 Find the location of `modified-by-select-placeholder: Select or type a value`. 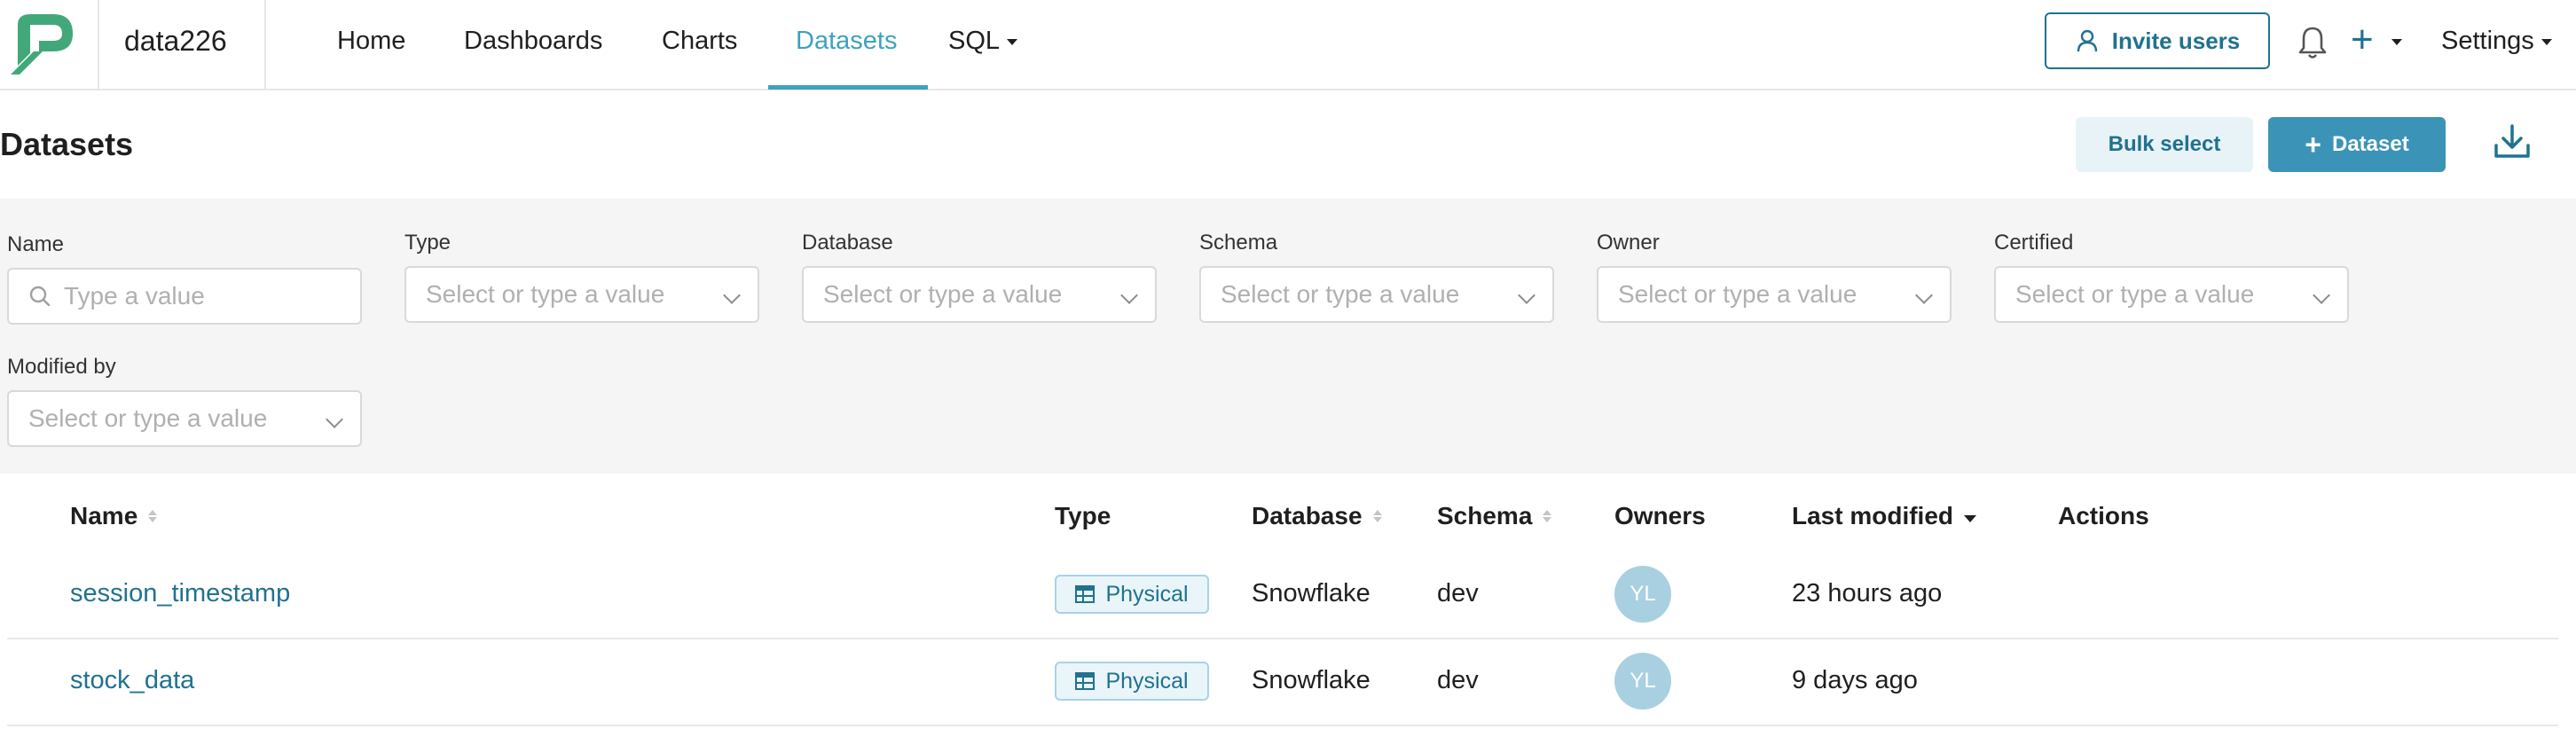

modified-by-select-placeholder: Select or type a value is located at coordinates (148, 418).